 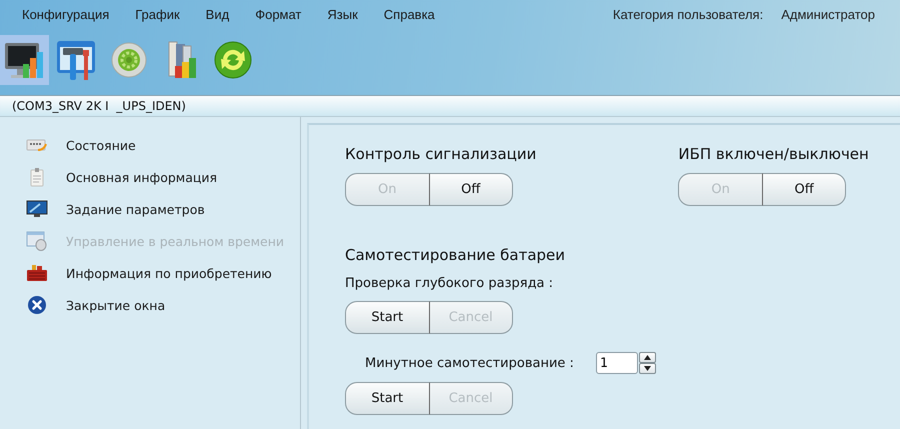 What do you see at coordinates (409, 14) in the screenshot?
I see `menu-item: Справка` at bounding box center [409, 14].